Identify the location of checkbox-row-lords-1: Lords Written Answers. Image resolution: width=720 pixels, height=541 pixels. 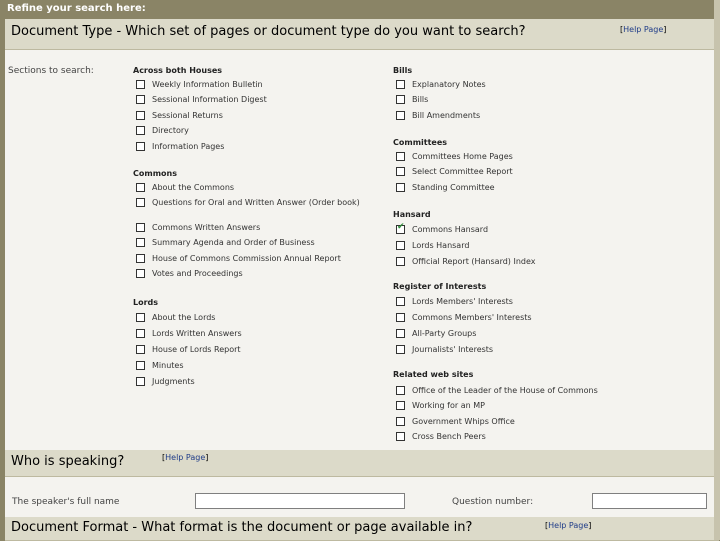
(189, 333).